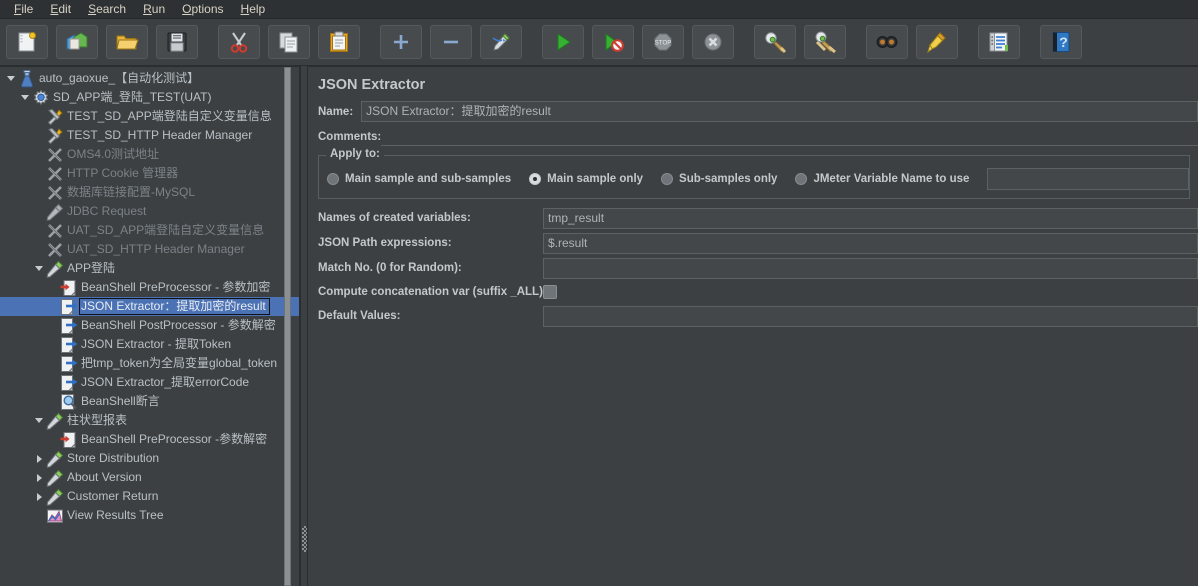 The width and height of the screenshot is (1198, 586). I want to click on toolbar-templates-button, so click(77, 42).